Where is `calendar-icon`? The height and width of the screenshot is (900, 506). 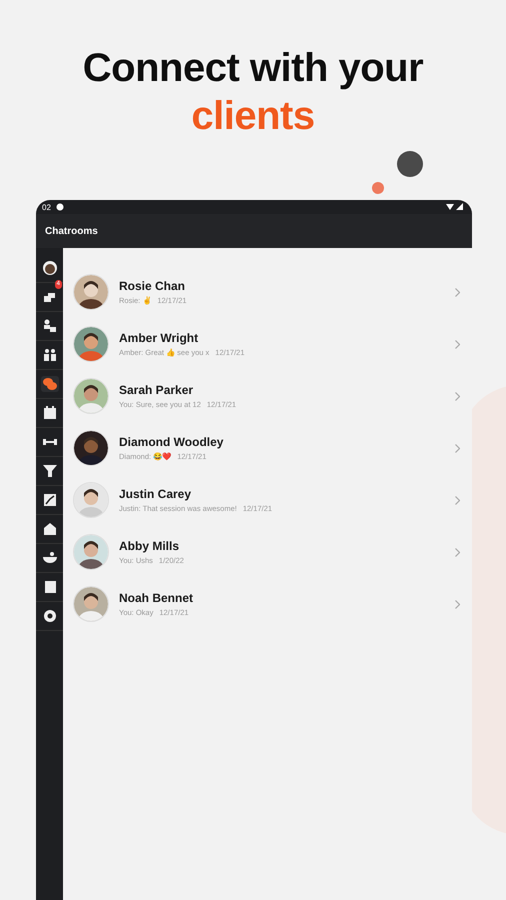
calendar-icon is located at coordinates (49, 413).